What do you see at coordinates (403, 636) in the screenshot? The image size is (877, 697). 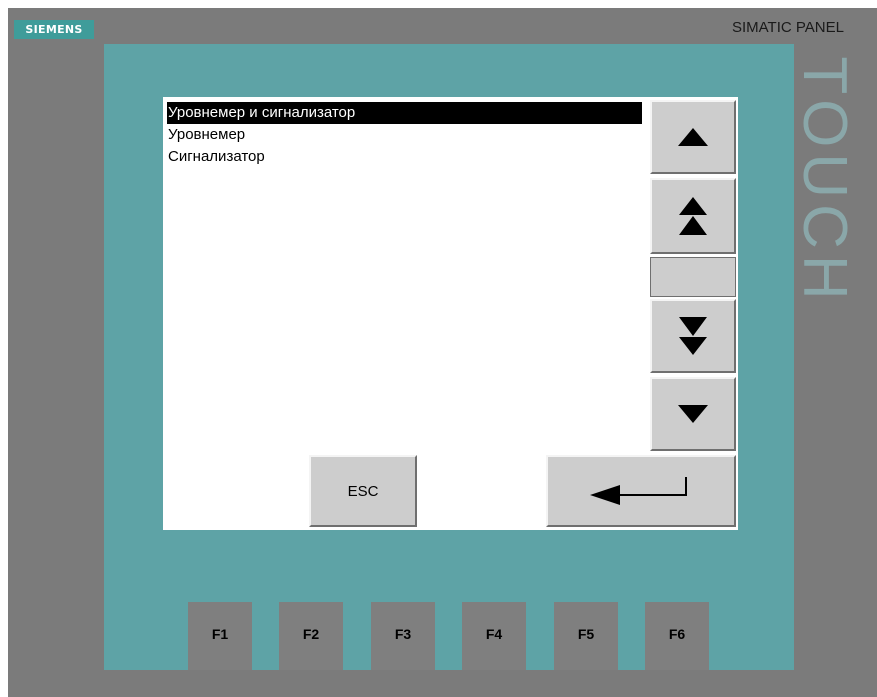 I see `function-key-f3: F3` at bounding box center [403, 636].